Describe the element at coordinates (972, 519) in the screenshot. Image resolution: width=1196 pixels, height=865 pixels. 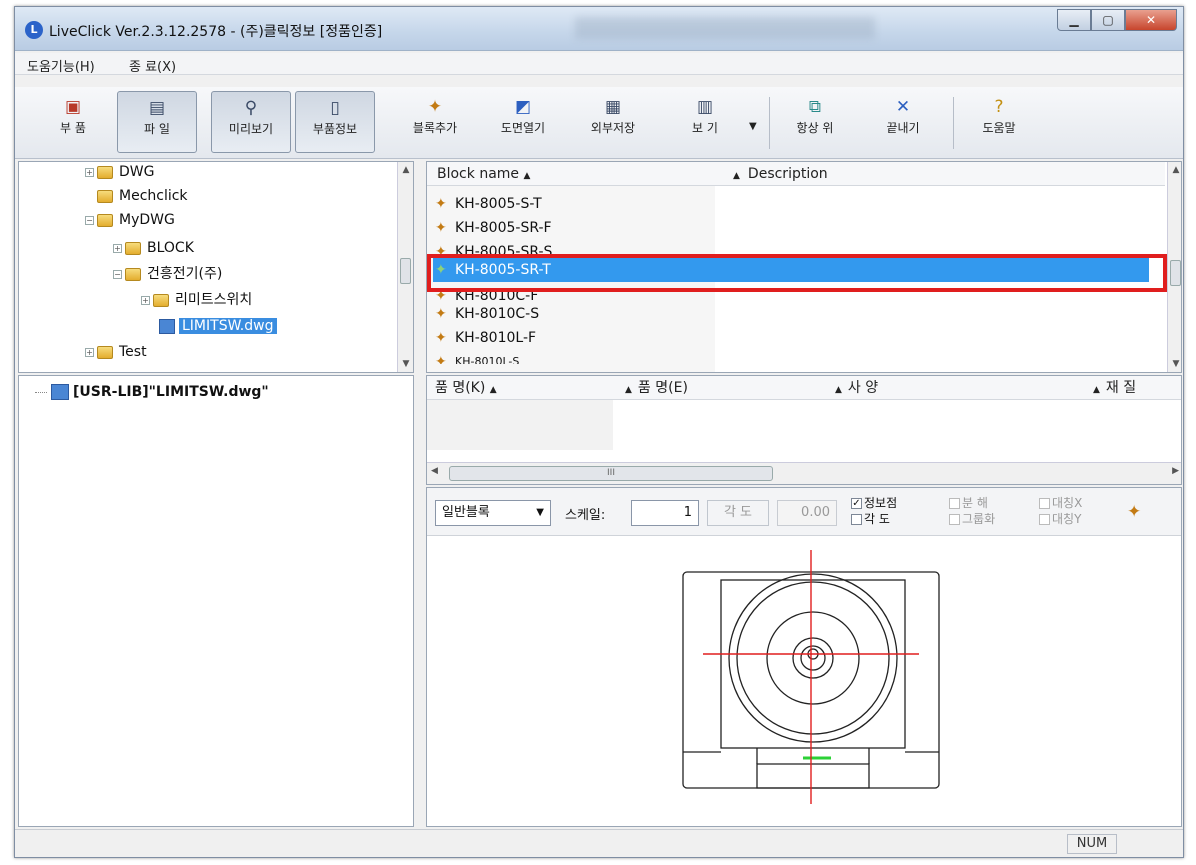
I see `group-checkbox: 그룹화` at that location.